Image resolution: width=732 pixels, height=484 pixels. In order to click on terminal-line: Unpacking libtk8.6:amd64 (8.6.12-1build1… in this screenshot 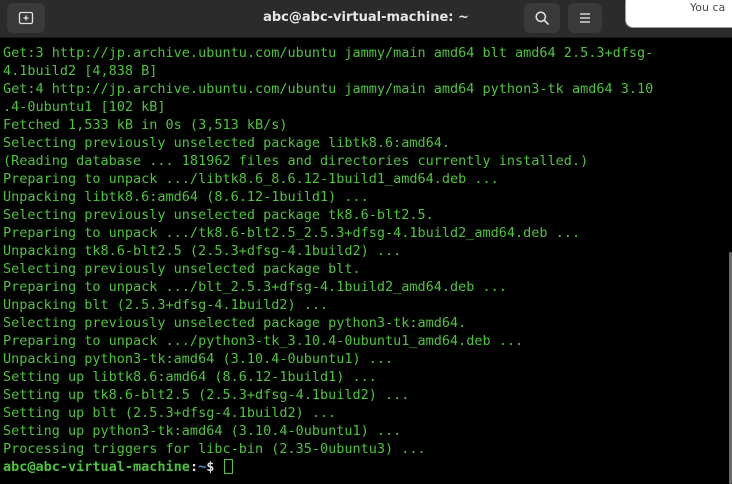, I will do `click(186, 197)`.